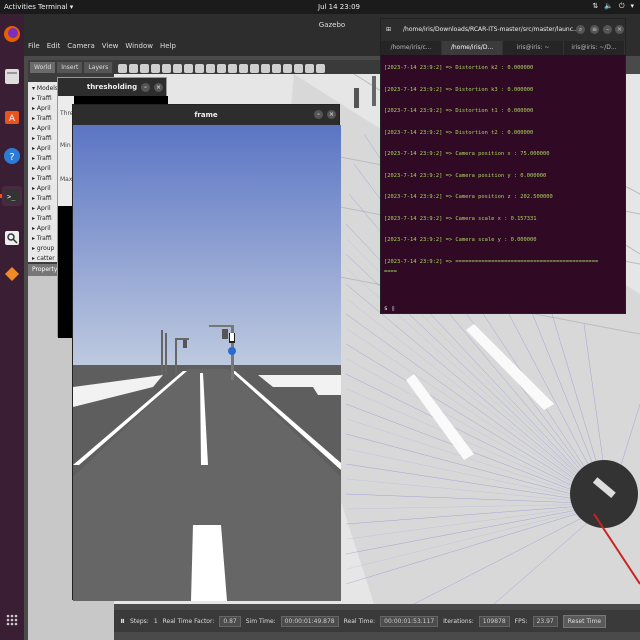 This screenshot has width=640, height=640. I want to click on align-icon, so click(276, 68).